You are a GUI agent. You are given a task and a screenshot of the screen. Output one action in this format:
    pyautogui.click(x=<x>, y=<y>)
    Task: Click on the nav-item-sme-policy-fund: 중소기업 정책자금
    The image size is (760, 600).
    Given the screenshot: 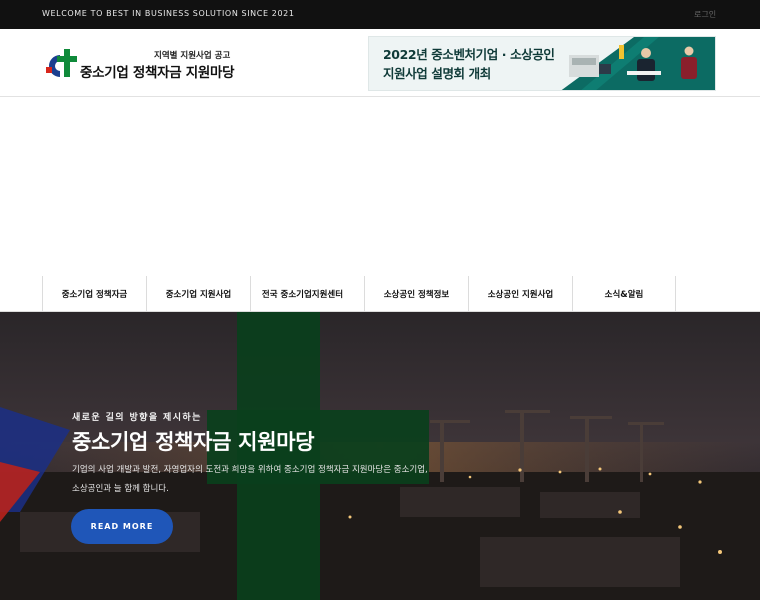 What is the action you would take?
    pyautogui.click(x=94, y=294)
    